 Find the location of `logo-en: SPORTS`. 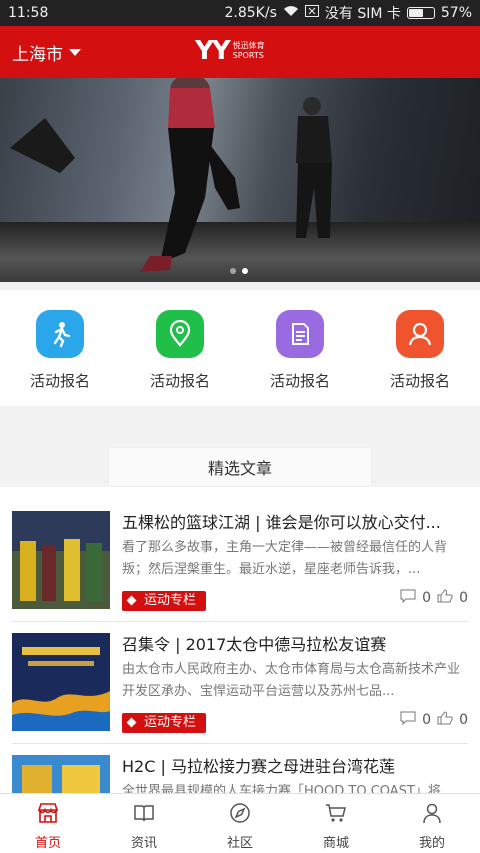

logo-en: SPORTS is located at coordinates (248, 55).